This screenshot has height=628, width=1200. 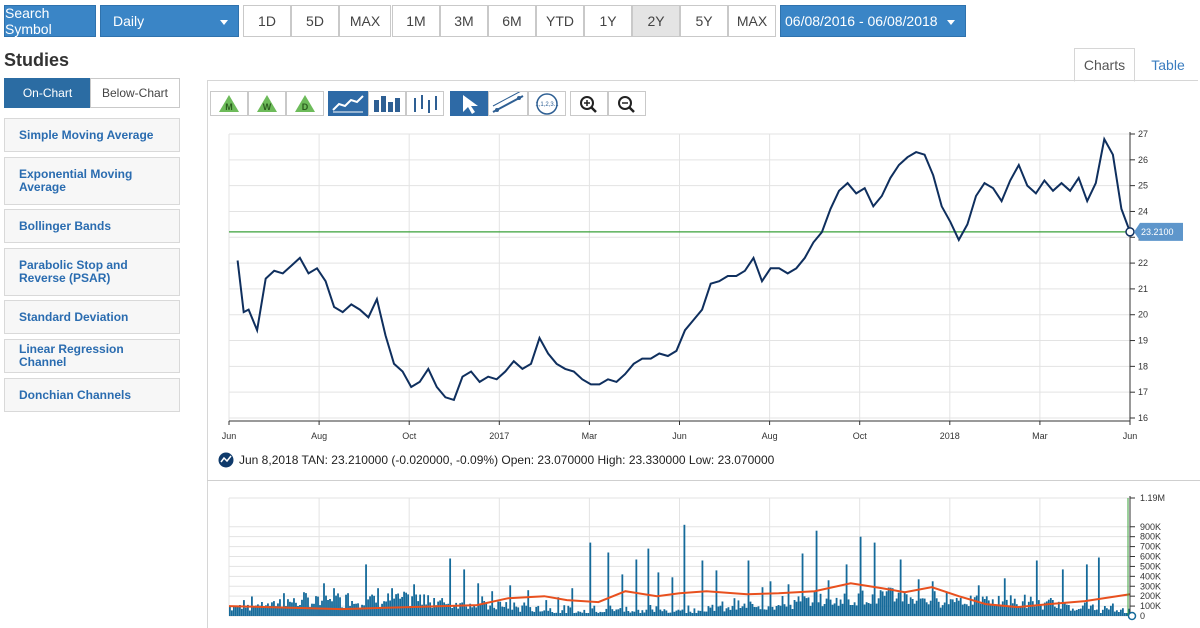 I want to click on ohlc-chart-button, so click(x=425, y=103).